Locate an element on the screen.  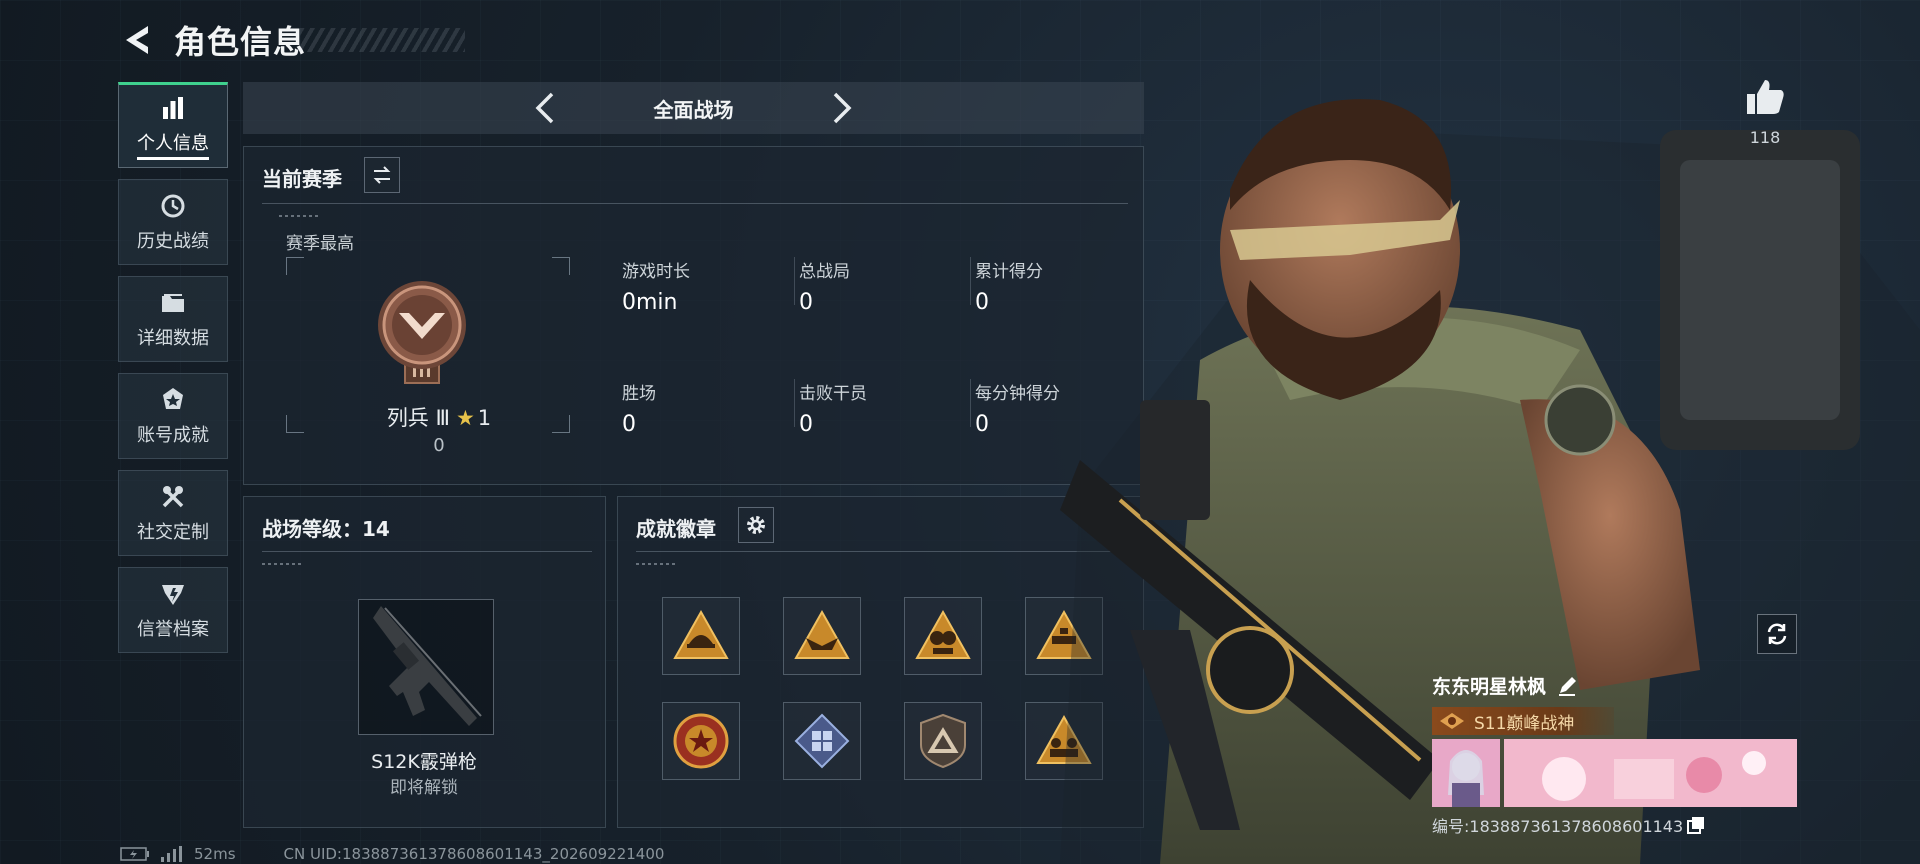
eagle-badge-icon is located at coordinates (822, 634).